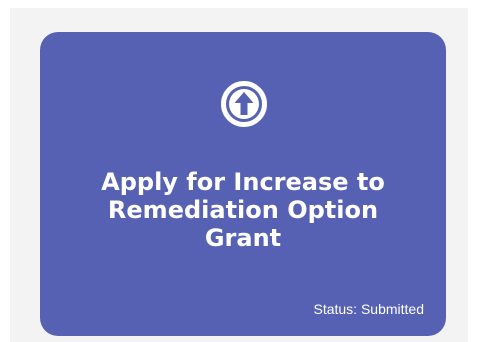 The height and width of the screenshot is (342, 478). I want to click on card-title-line-2: Remediation Option, so click(243, 210).